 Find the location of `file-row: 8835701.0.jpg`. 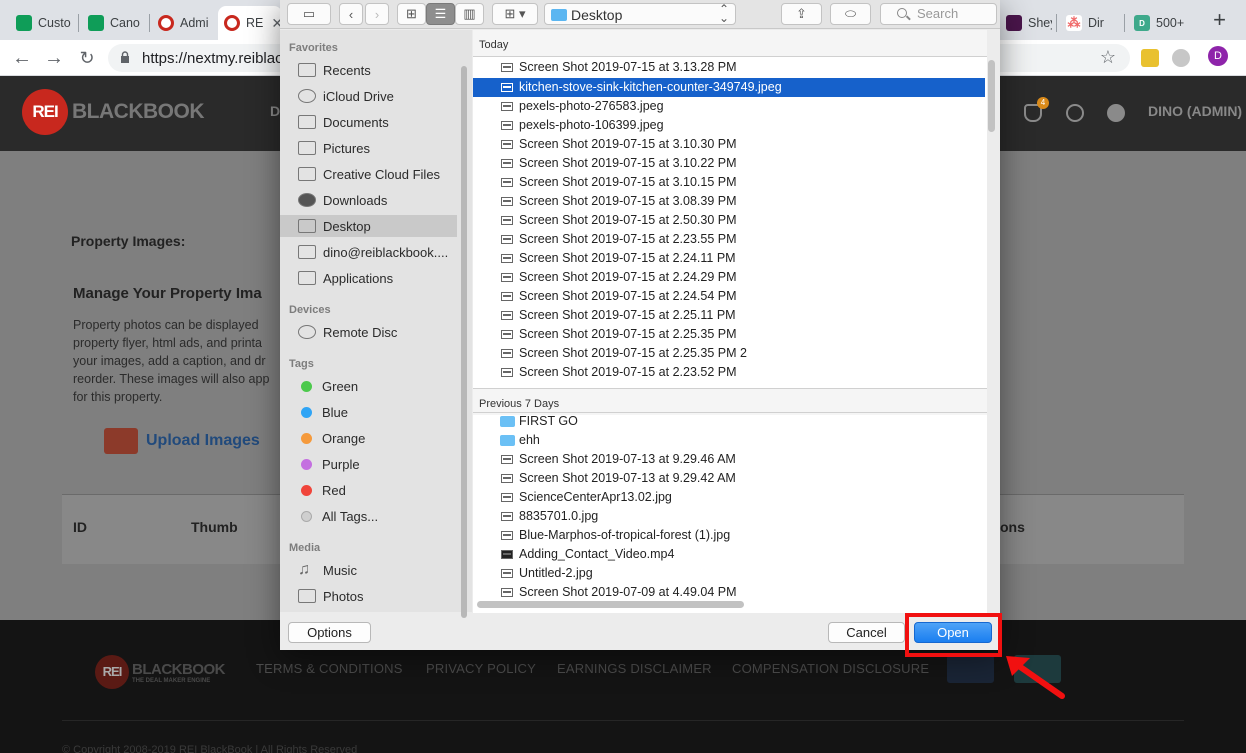

file-row: 8835701.0.jpg is located at coordinates (729, 516).